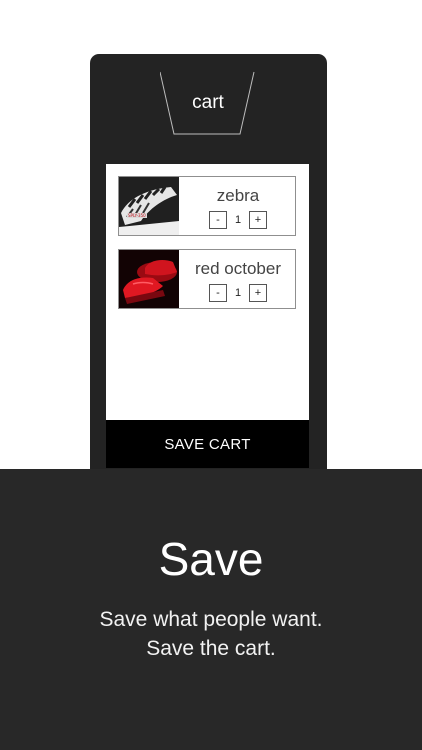 The height and width of the screenshot is (750, 422). What do you see at coordinates (211, 648) in the screenshot?
I see `promo-line-2: Save the cart.` at bounding box center [211, 648].